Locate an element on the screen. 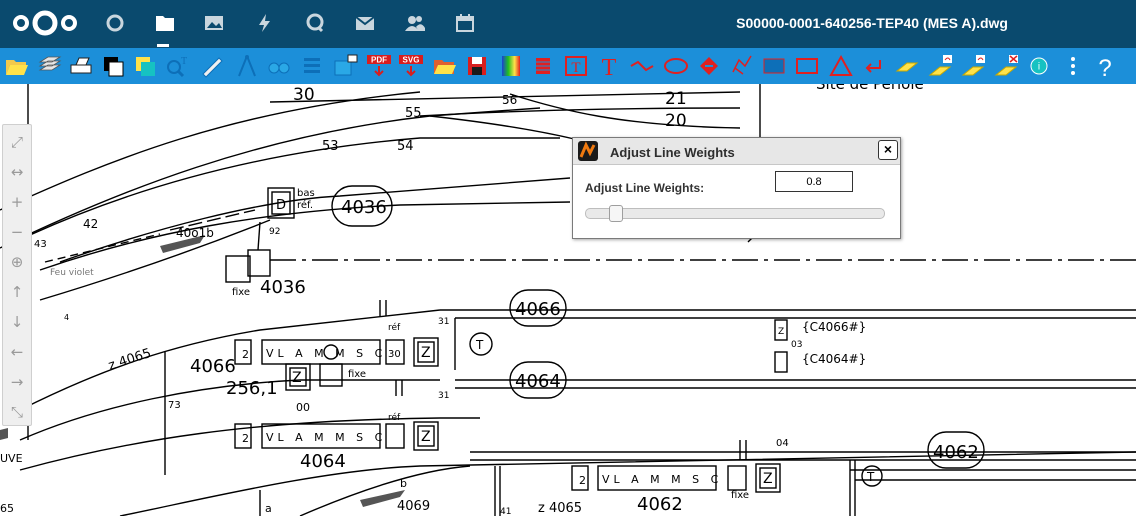 Image resolution: width=1136 pixels, height=516 pixels. color-icon is located at coordinates (145, 66).